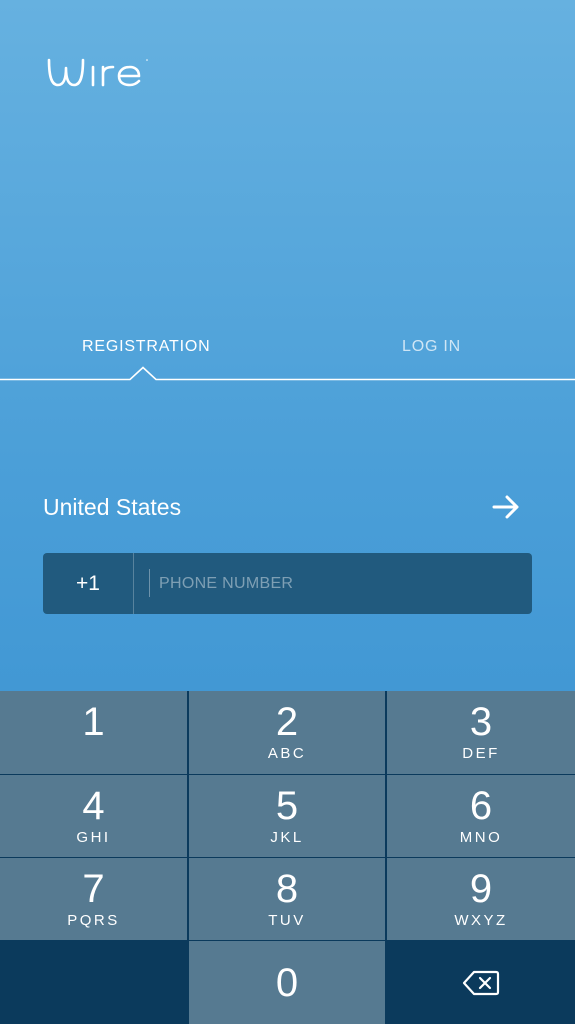  I want to click on key-8: 8 TUV, so click(287, 899).